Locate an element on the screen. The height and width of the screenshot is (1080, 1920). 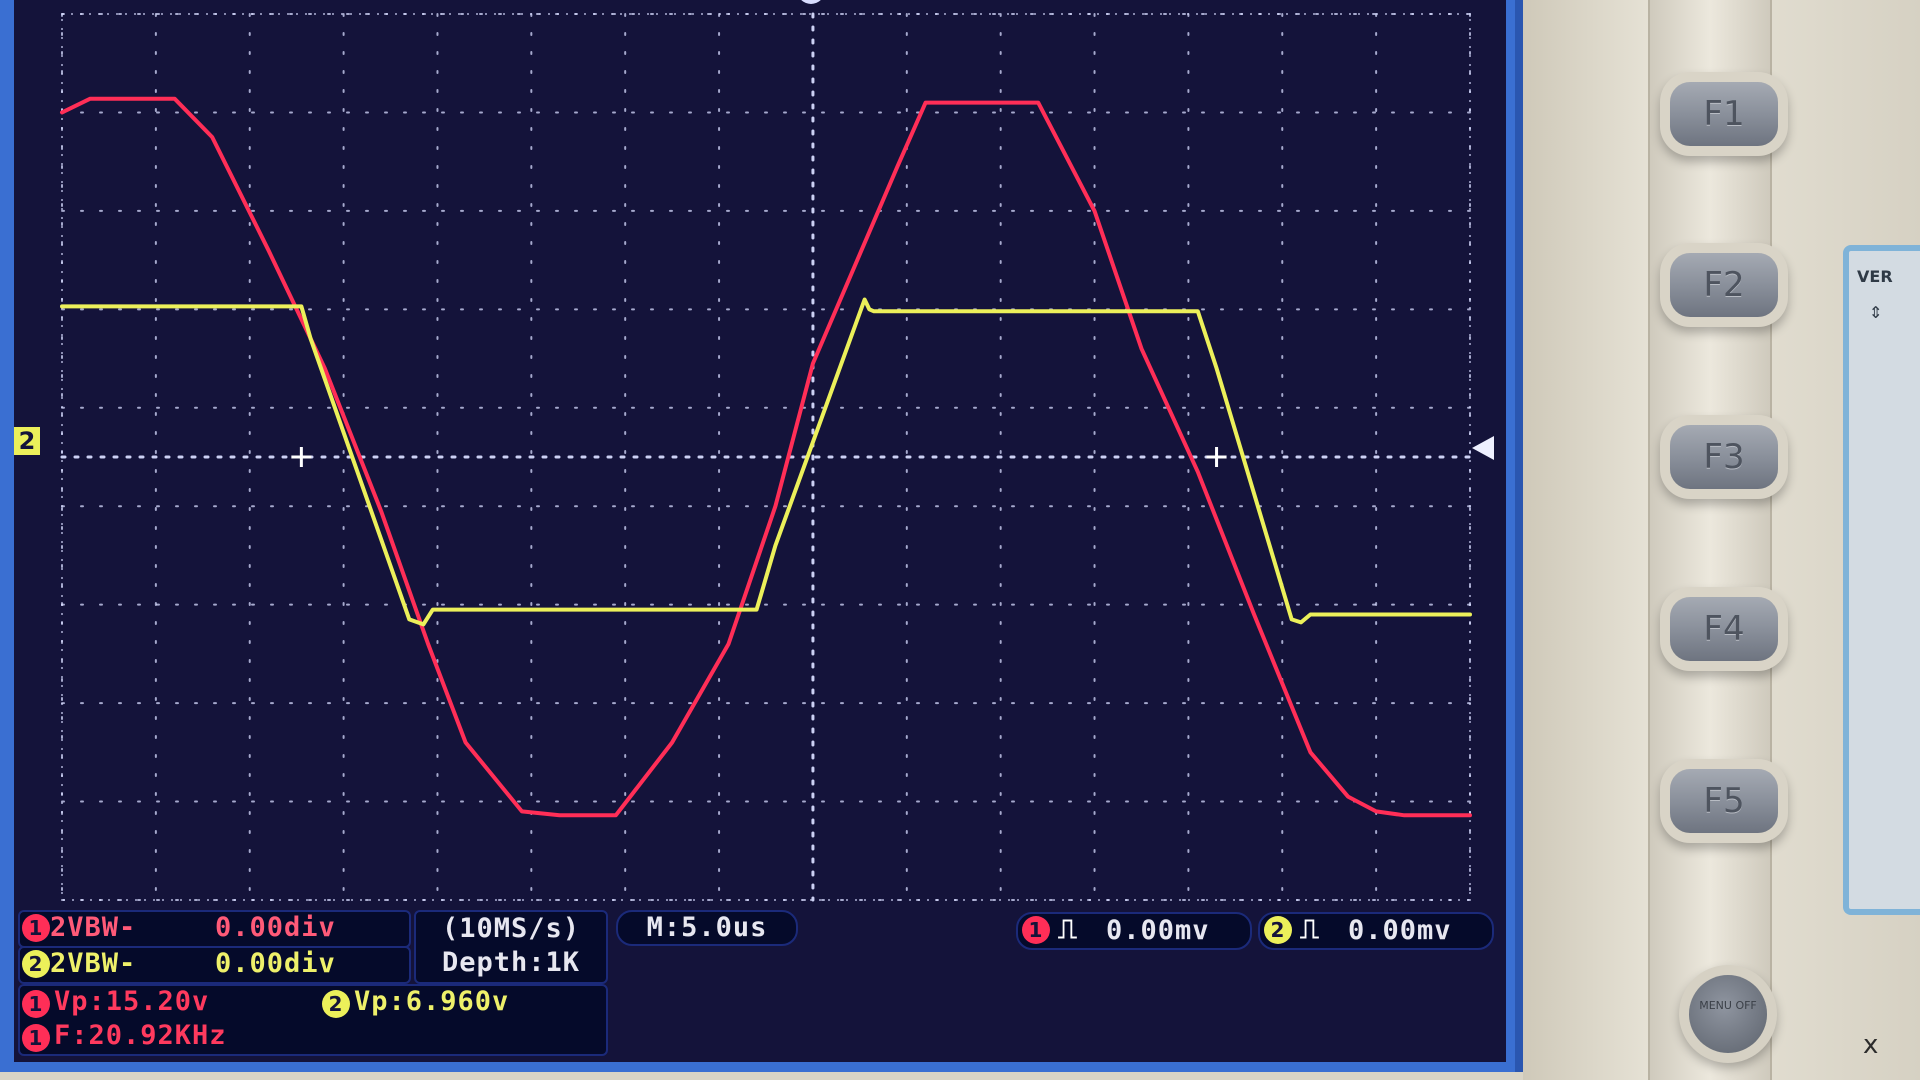
ch1-bandwidth: 2VBW- is located at coordinates (93, 927).